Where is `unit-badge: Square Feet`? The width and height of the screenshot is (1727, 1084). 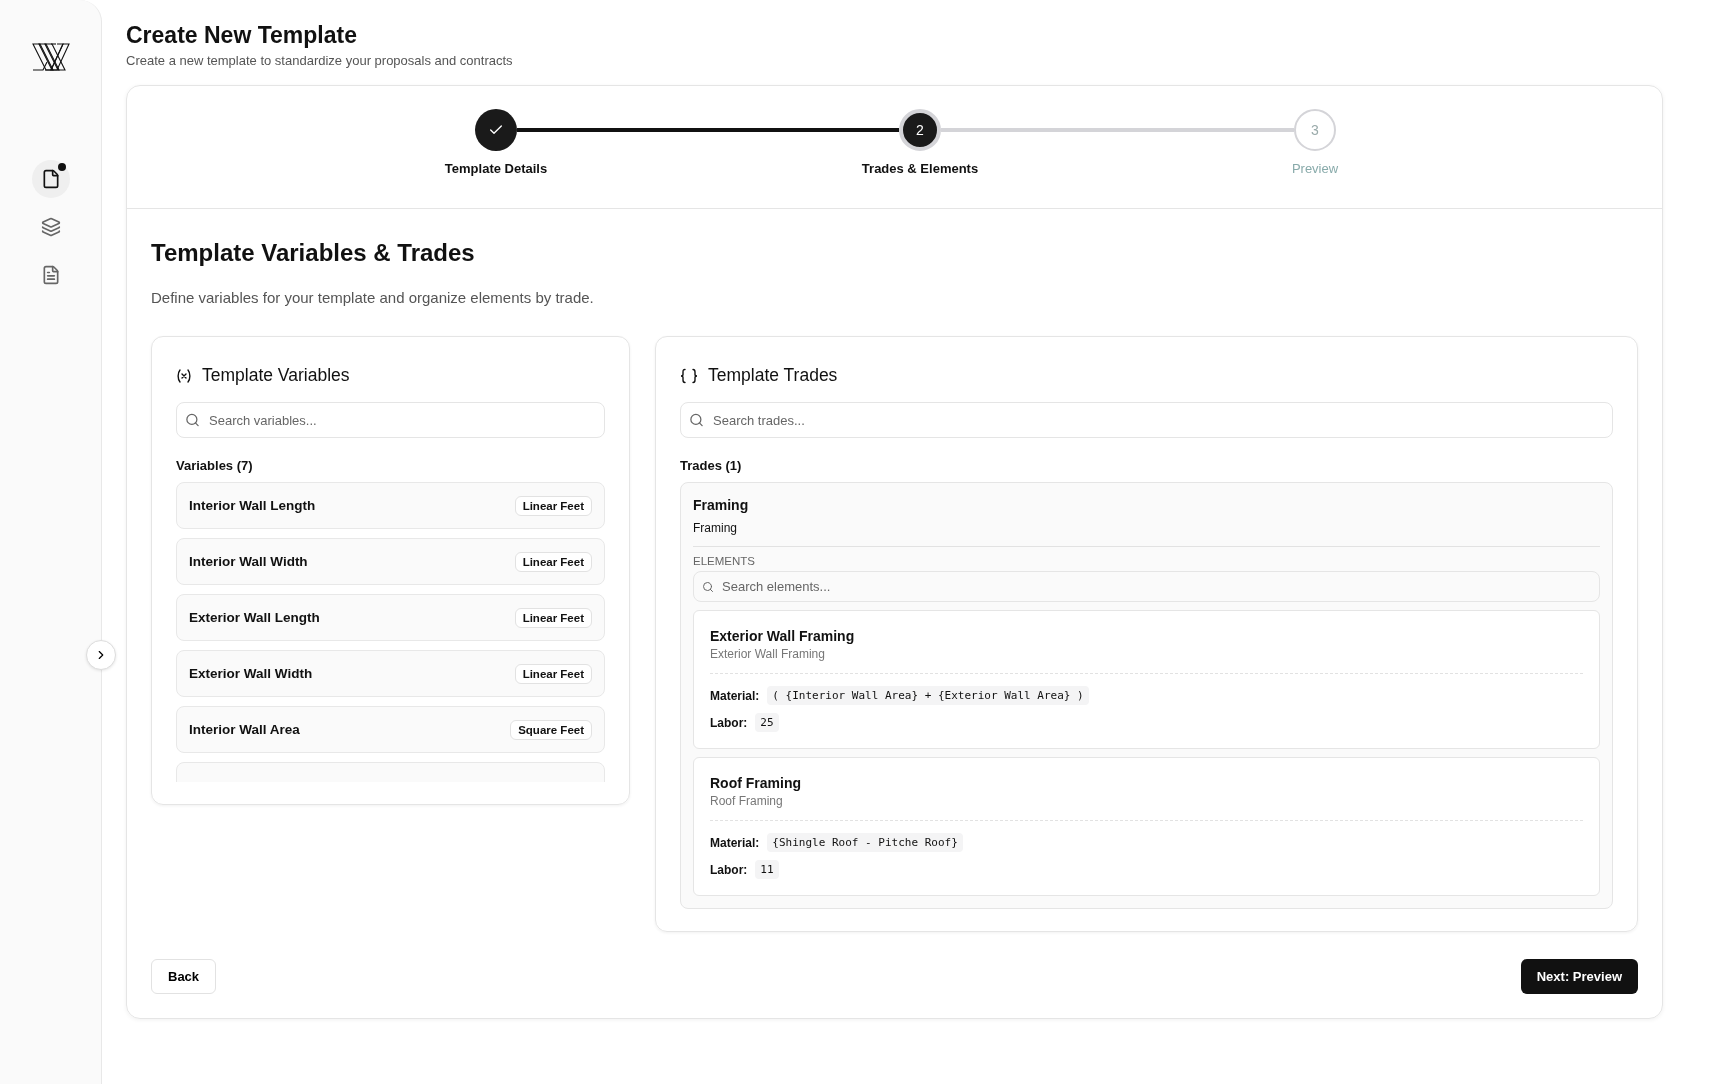
unit-badge: Square Feet is located at coordinates (551, 729).